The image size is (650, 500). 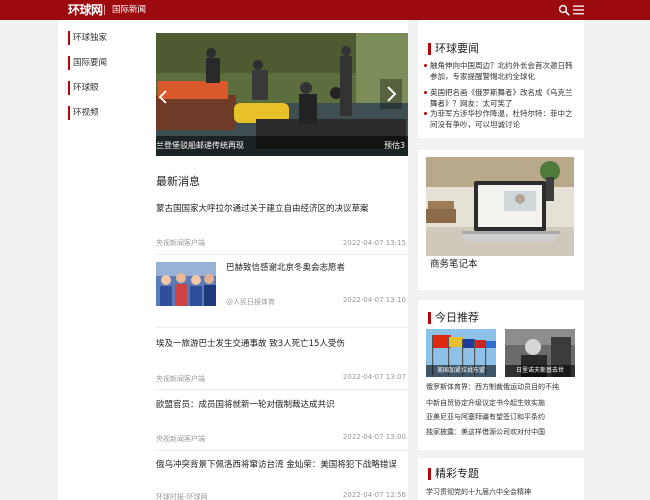 What do you see at coordinates (178, 181) in the screenshot?
I see `latest-news-title: 最新消息` at bounding box center [178, 181].